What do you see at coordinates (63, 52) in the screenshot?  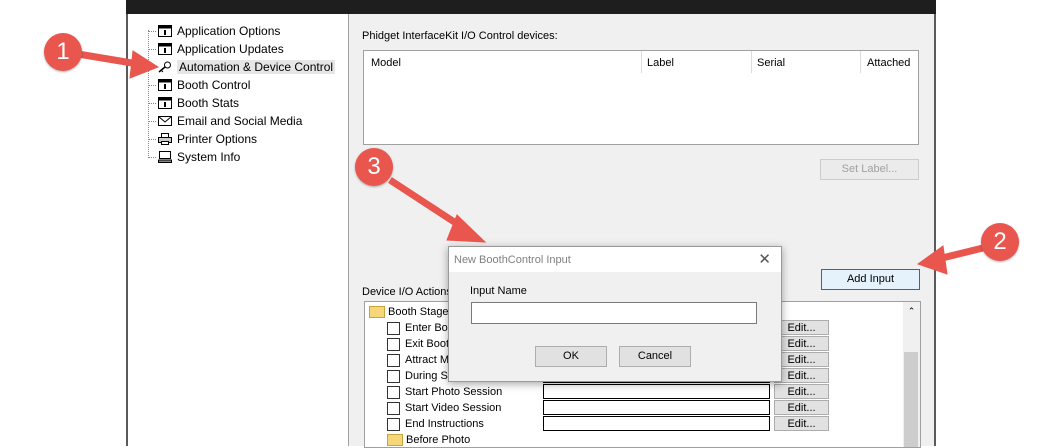 I see `annotation-badge-1: 1` at bounding box center [63, 52].